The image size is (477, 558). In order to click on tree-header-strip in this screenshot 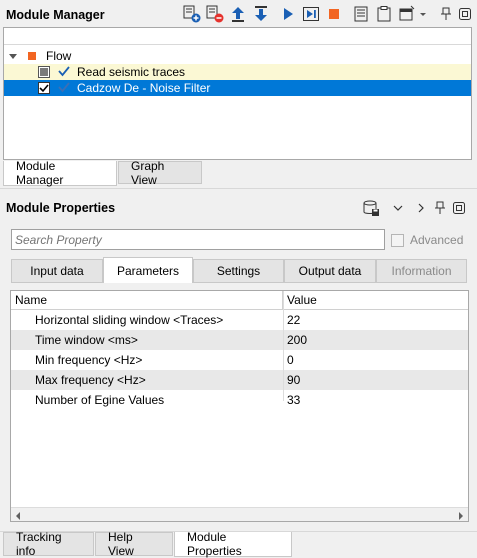, I will do `click(237, 36)`.